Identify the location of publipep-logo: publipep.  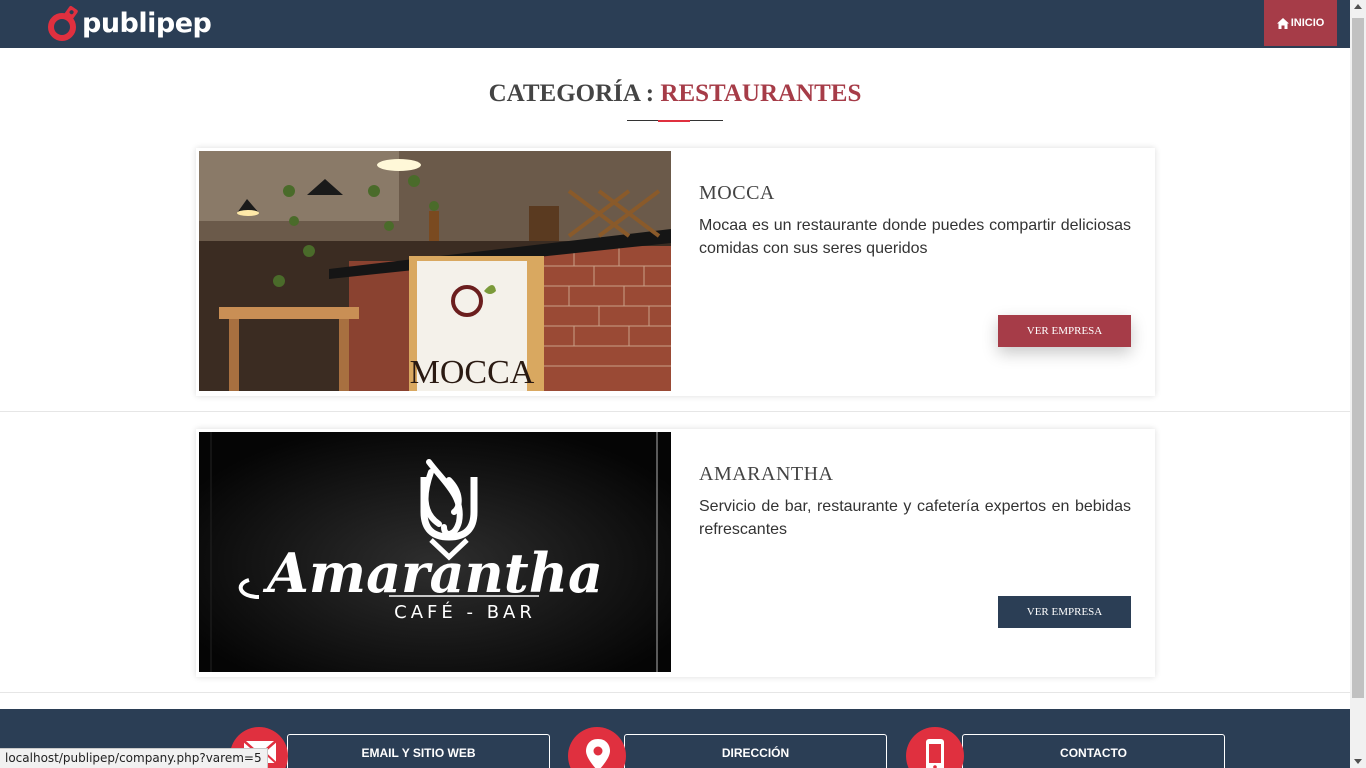
(129, 23).